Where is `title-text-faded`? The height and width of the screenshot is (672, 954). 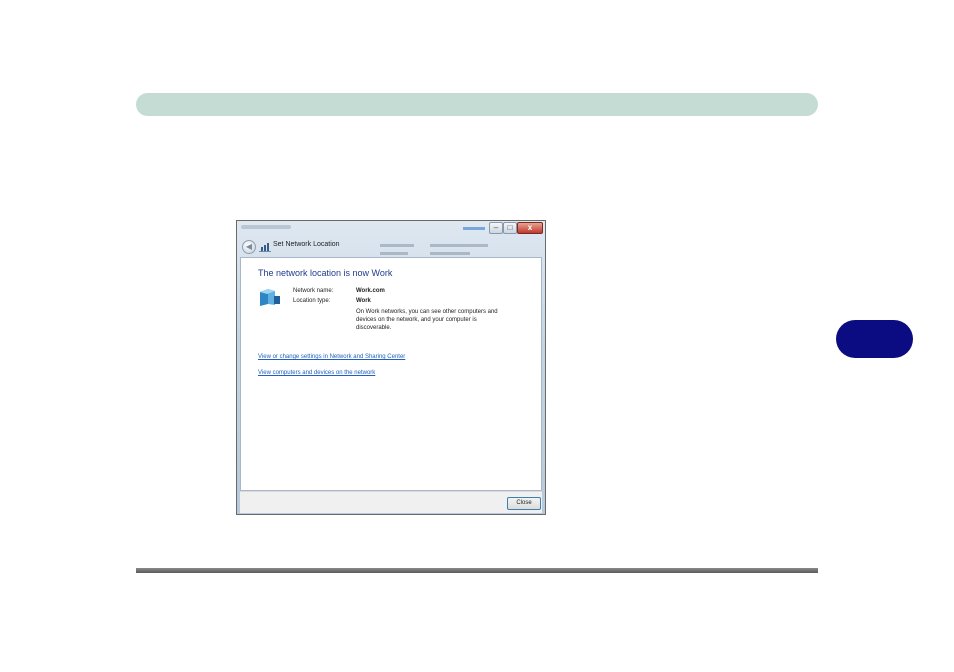 title-text-faded is located at coordinates (266, 227).